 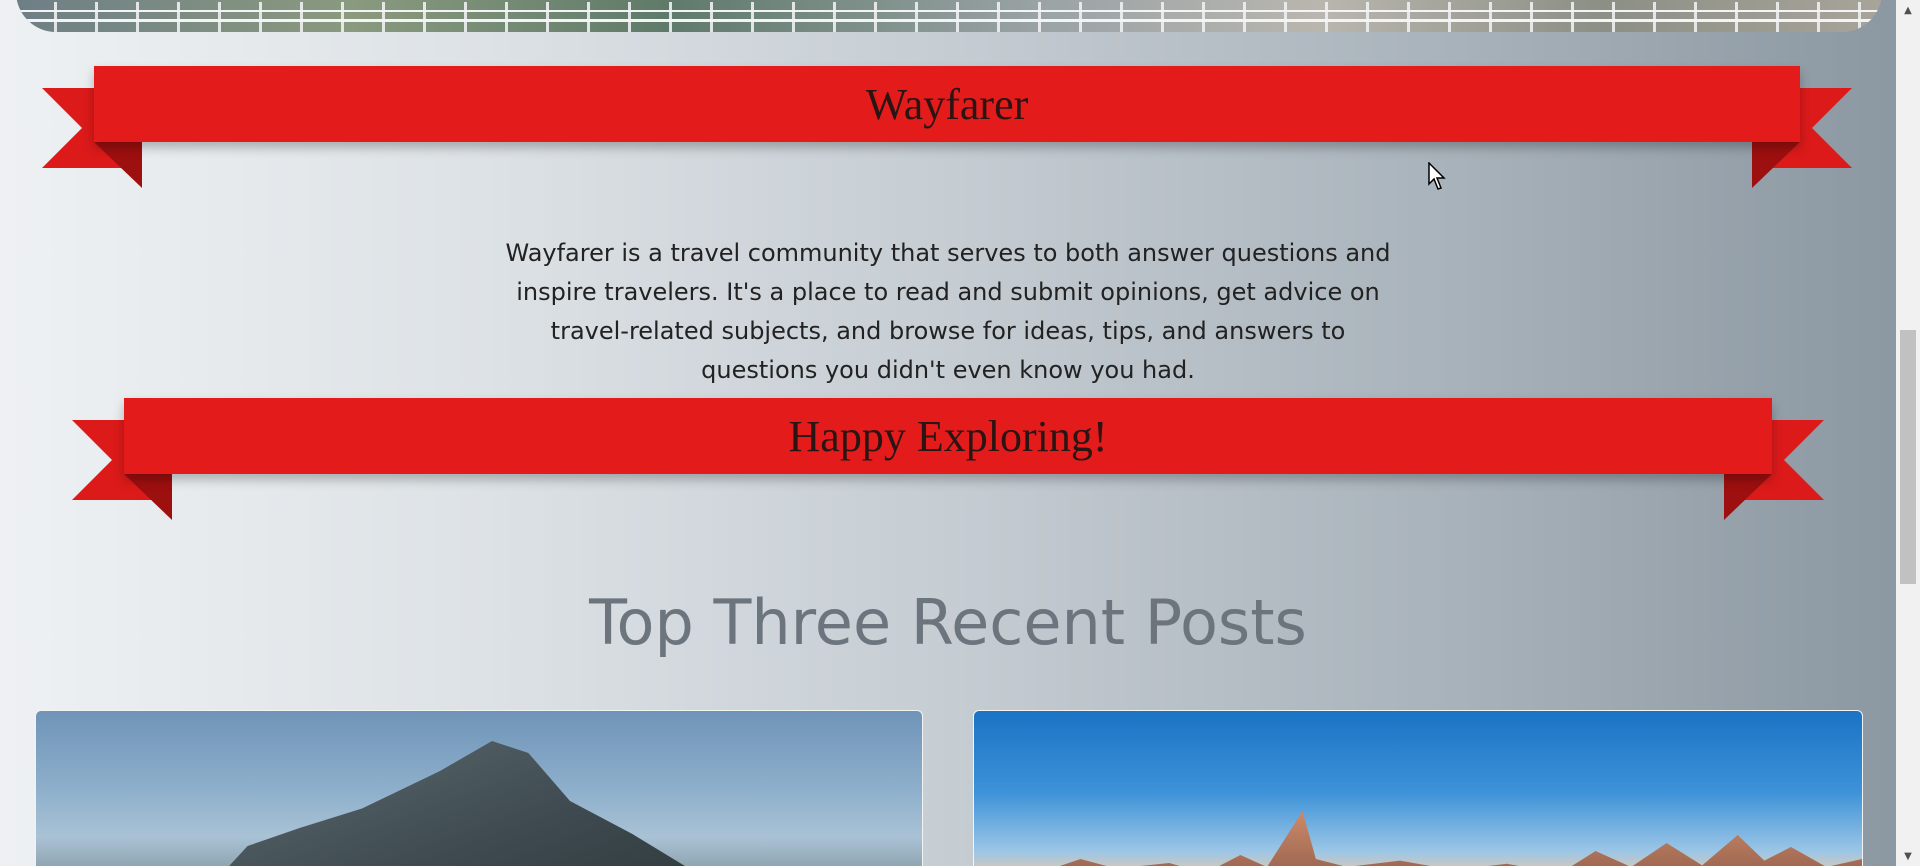 I want to click on site-title: Wayfarer, so click(x=947, y=104).